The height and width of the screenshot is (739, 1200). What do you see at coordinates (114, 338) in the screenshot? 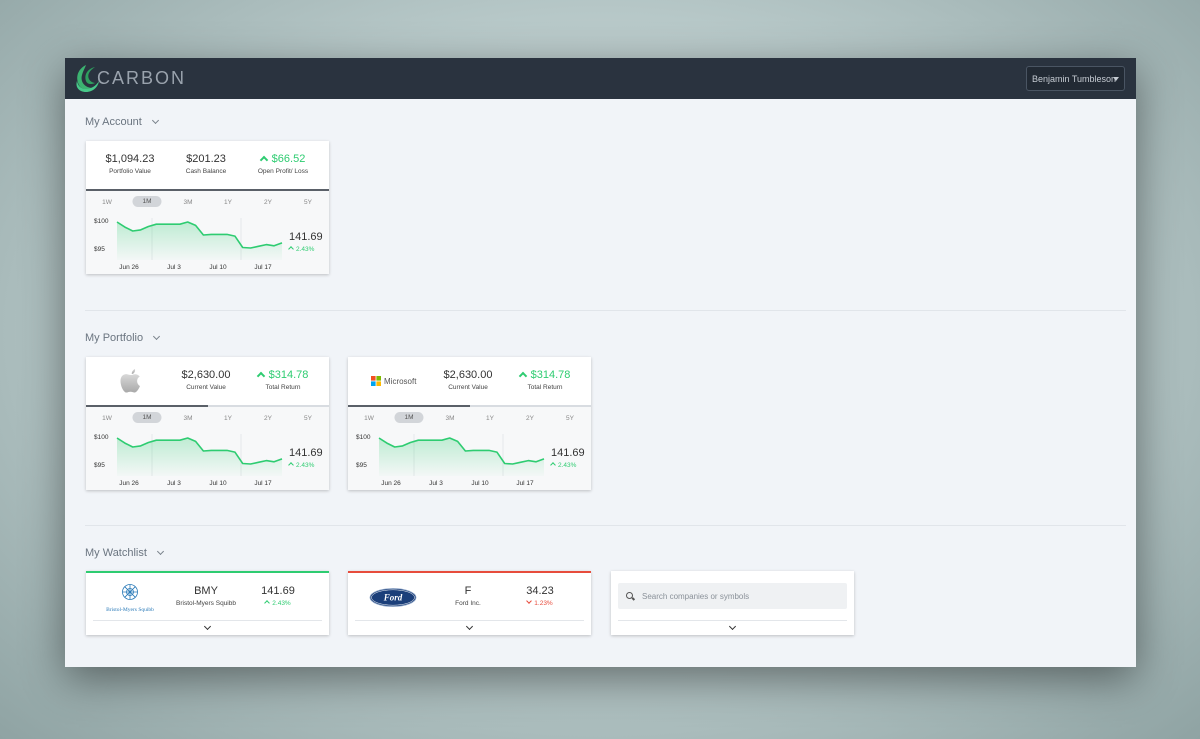
I see `section-title-portfolio: My Portfolio` at bounding box center [114, 338].